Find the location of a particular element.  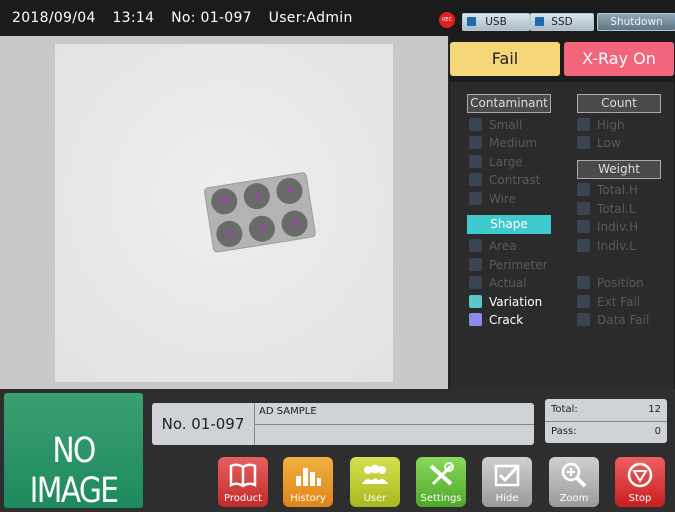

product-label: Product is located at coordinates (243, 498).